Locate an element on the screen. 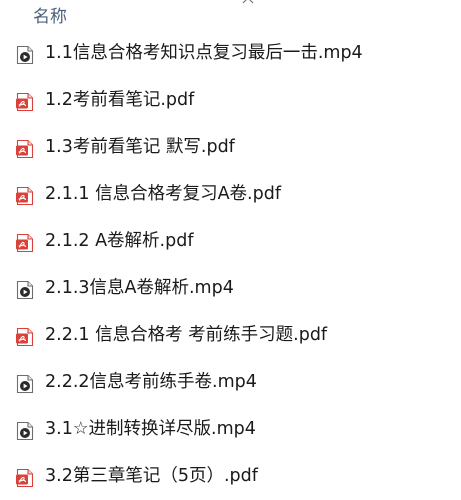  file-row-6: 2.2.1 信息合格考 考前练手习题.pdf is located at coordinates (231, 335).